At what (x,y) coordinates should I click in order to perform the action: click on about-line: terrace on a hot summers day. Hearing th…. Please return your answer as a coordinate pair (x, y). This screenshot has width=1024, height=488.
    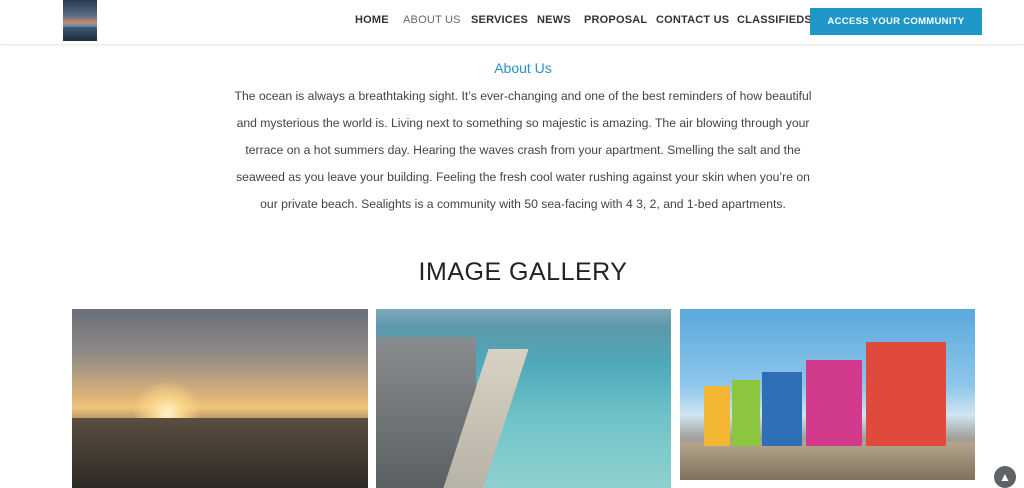
    Looking at the image, I should click on (523, 150).